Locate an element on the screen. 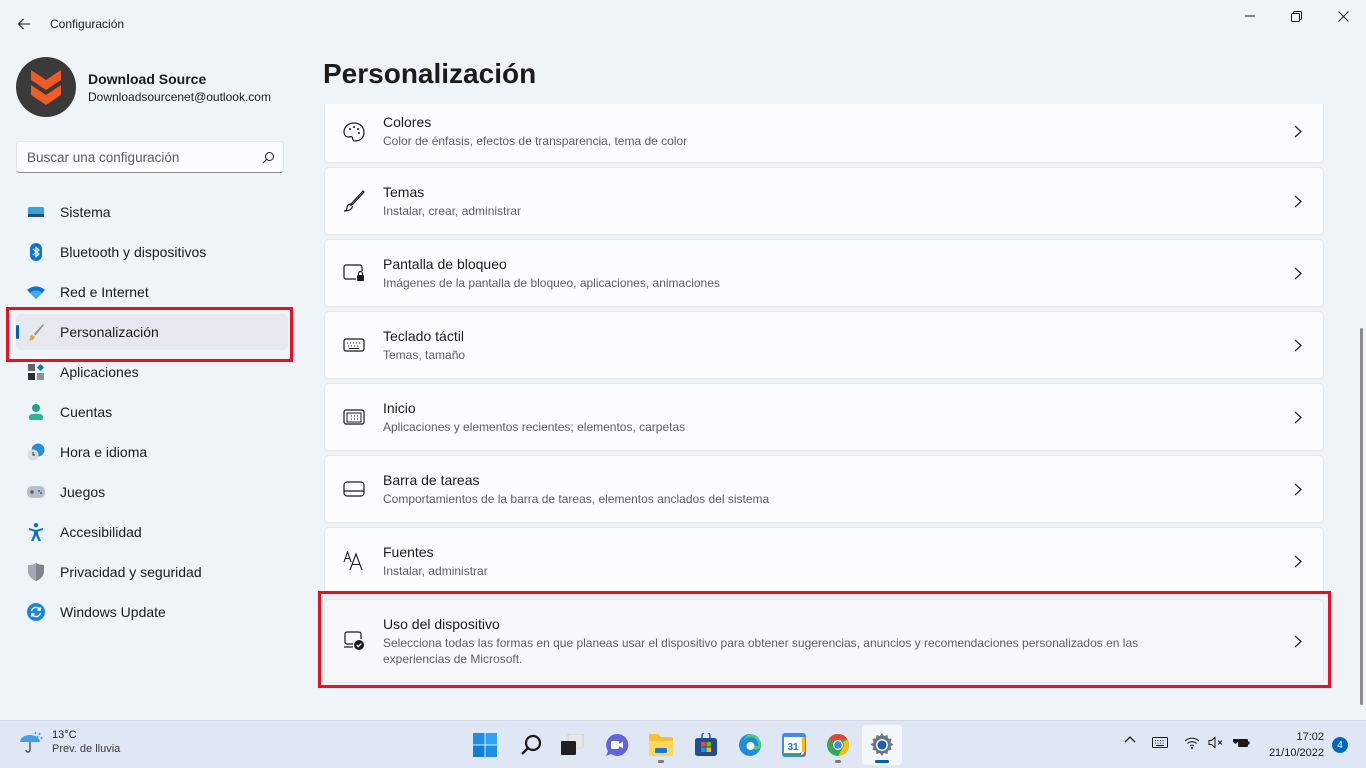  download-source-logo-icon is located at coordinates (46, 87).